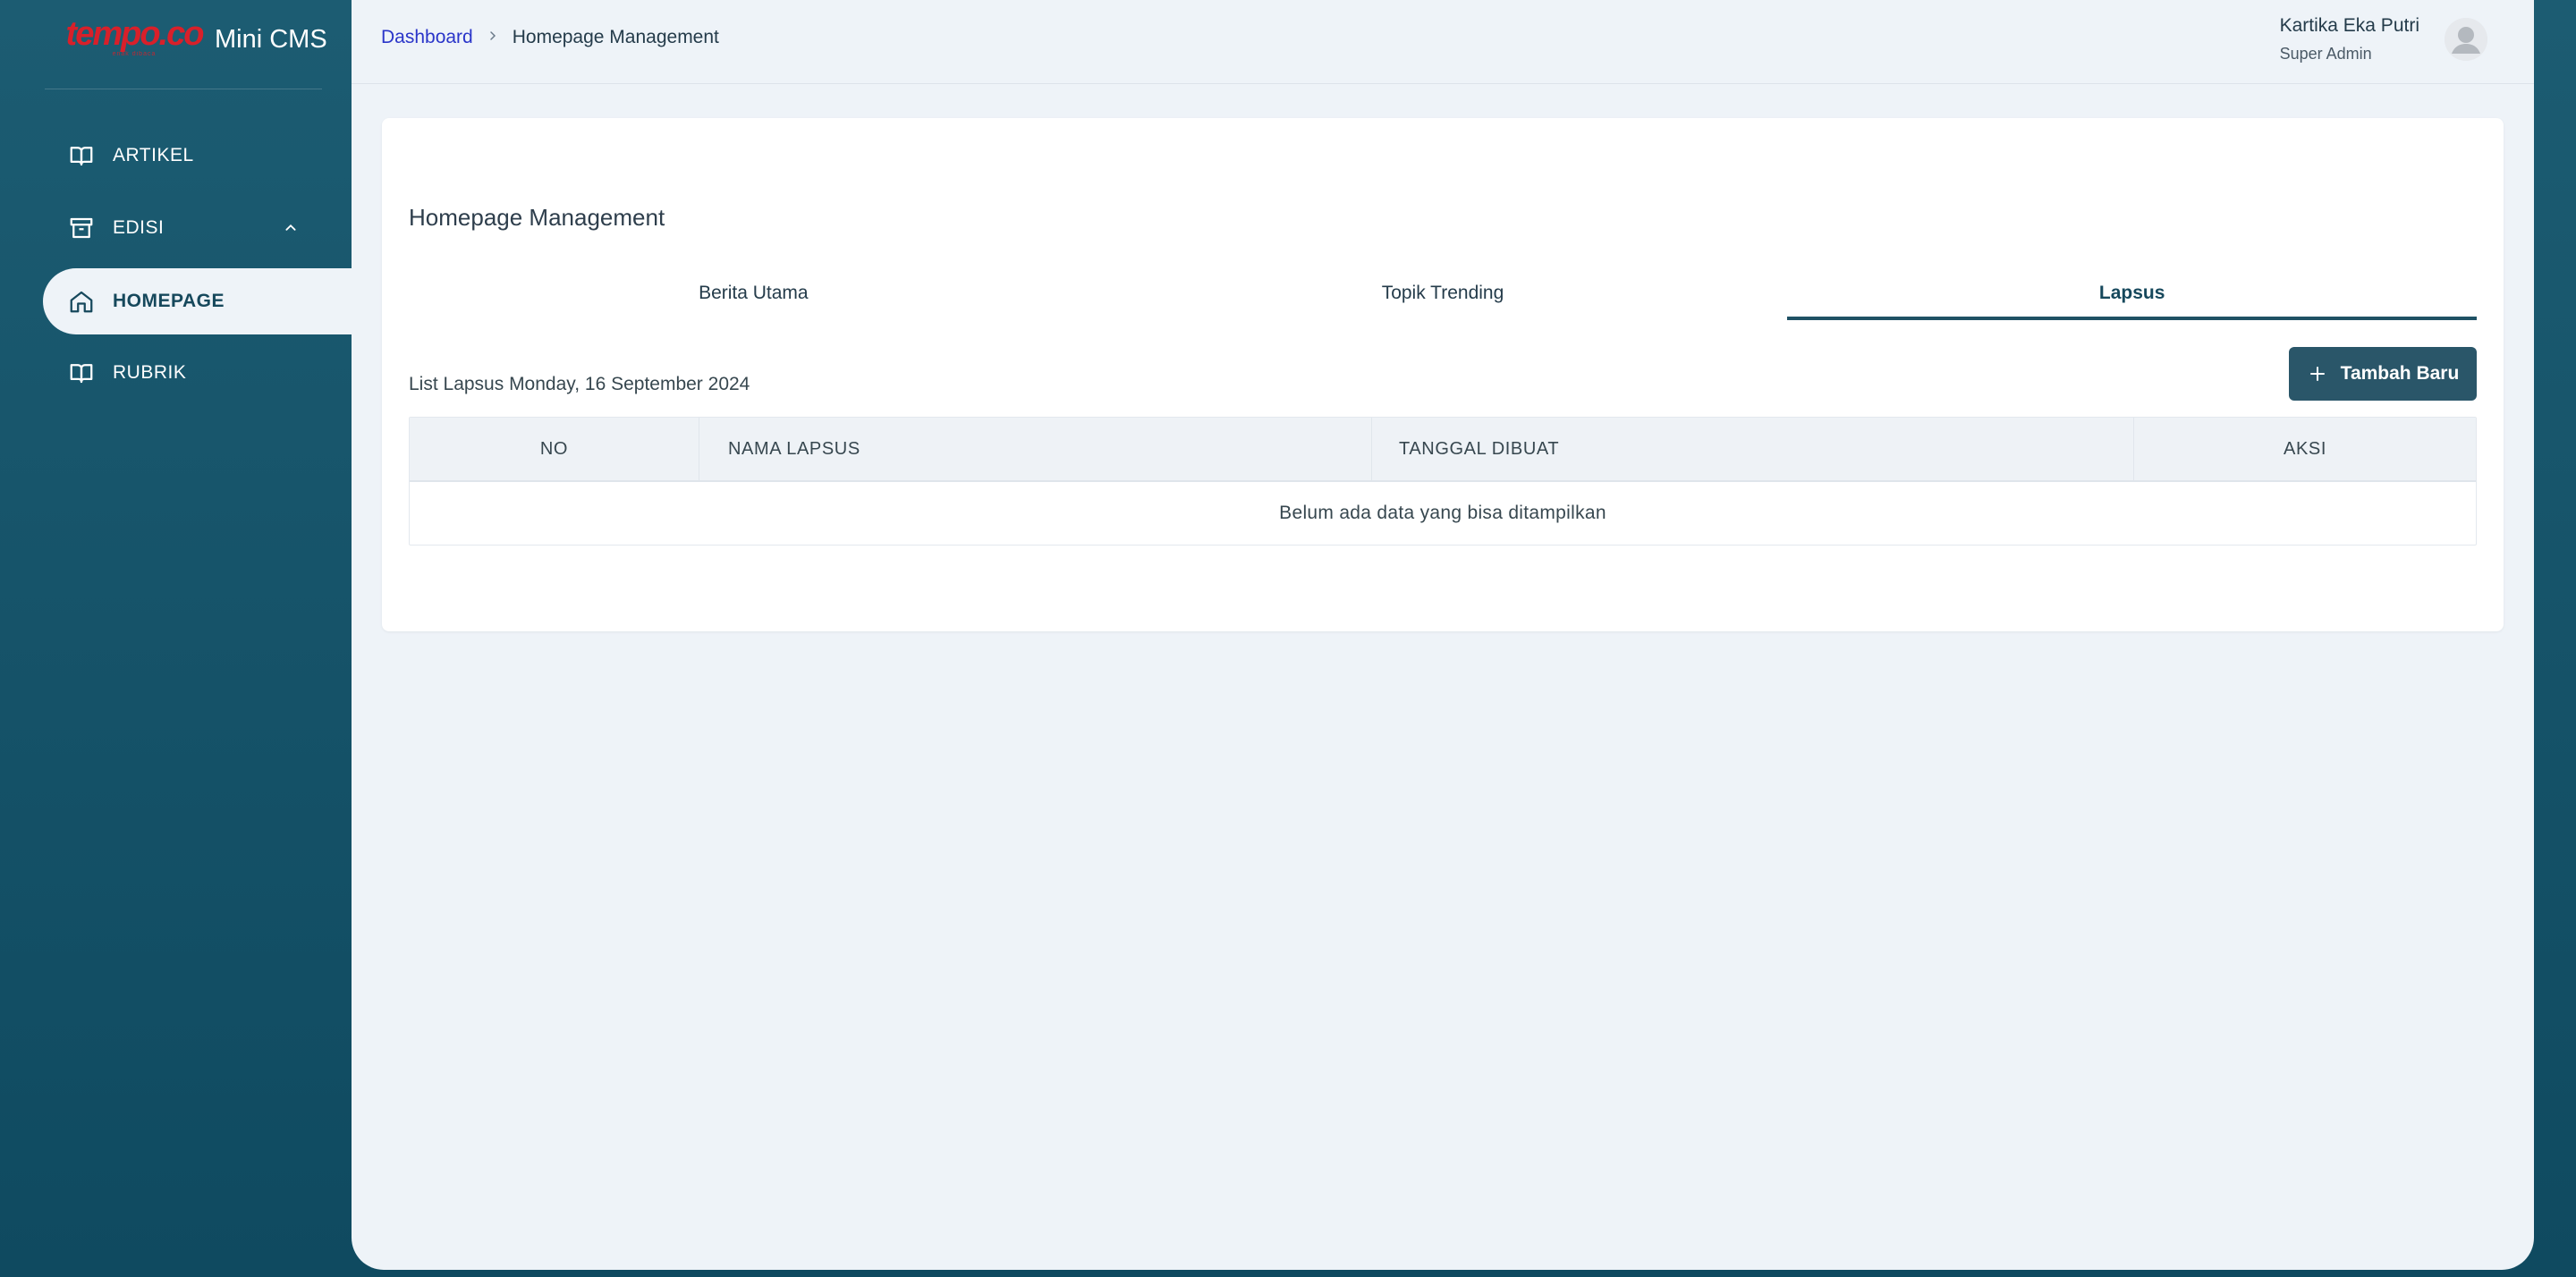 Image resolution: width=2576 pixels, height=1277 pixels. I want to click on sidebar-item-rubrik: RUBRIK, so click(197, 373).